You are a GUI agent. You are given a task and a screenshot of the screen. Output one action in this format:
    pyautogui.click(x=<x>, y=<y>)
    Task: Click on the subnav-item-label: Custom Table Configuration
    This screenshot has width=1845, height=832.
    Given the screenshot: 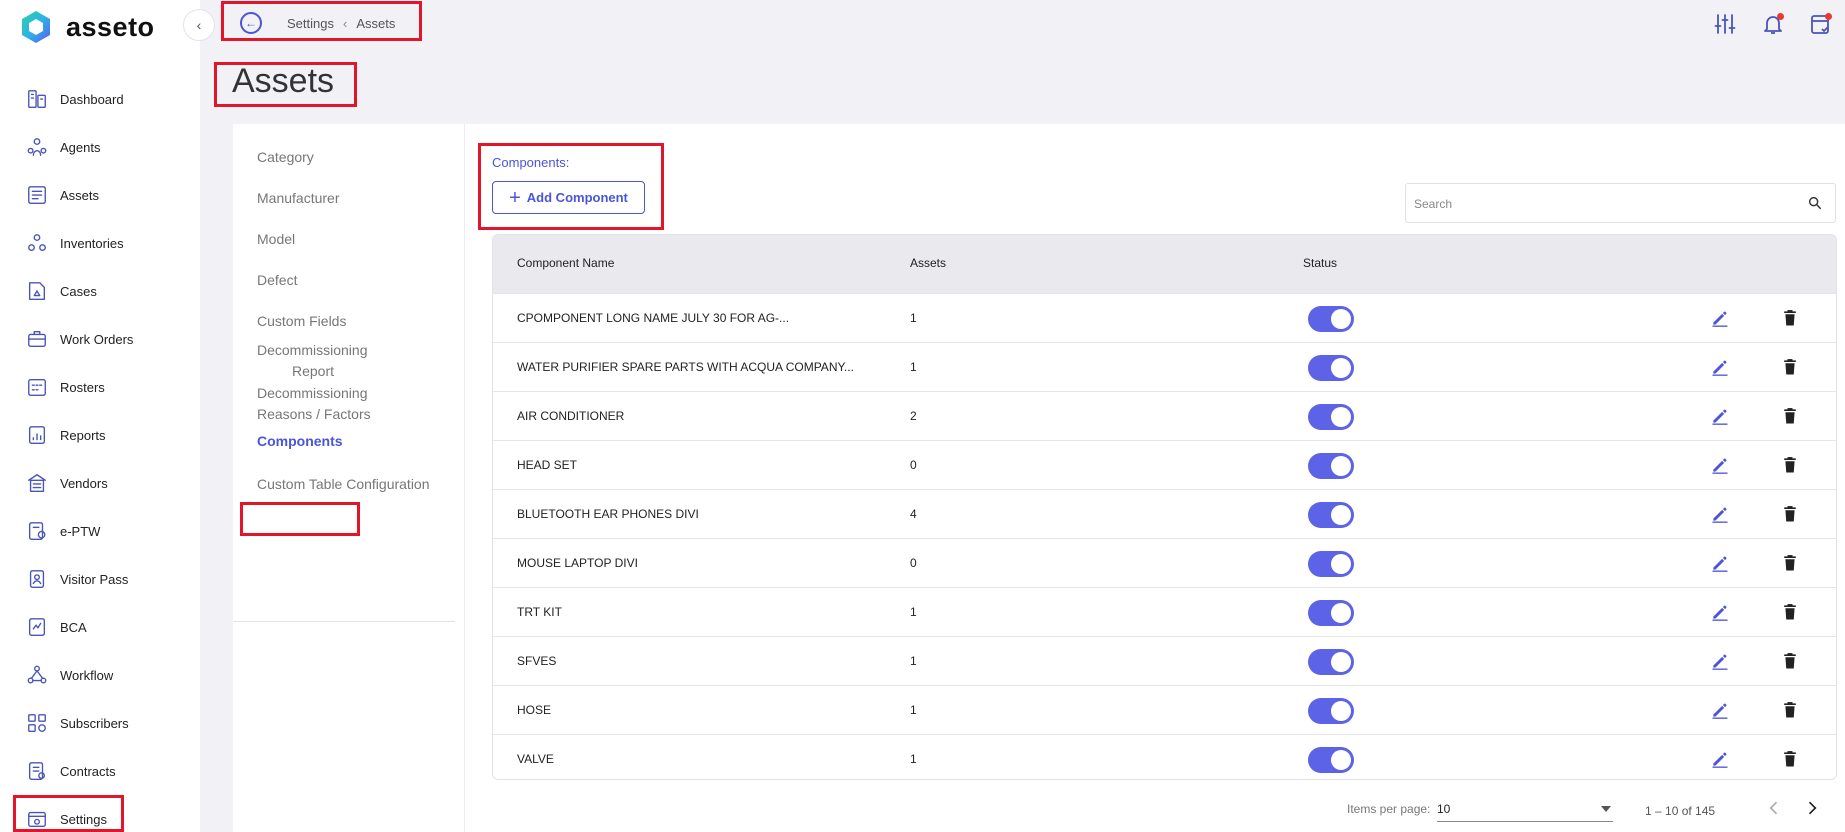 What is the action you would take?
    pyautogui.click(x=343, y=484)
    